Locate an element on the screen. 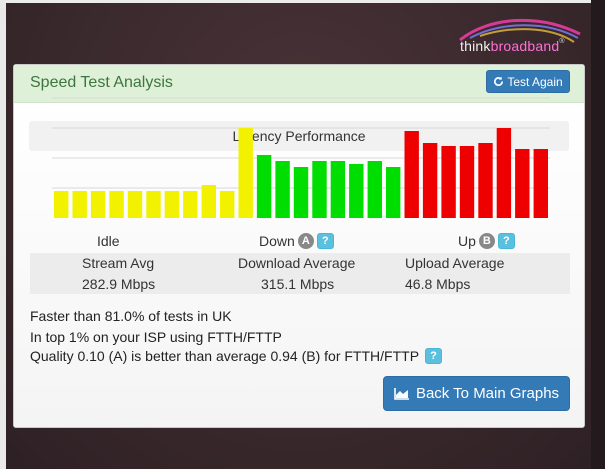  up-help-icon: ? is located at coordinates (506, 241).